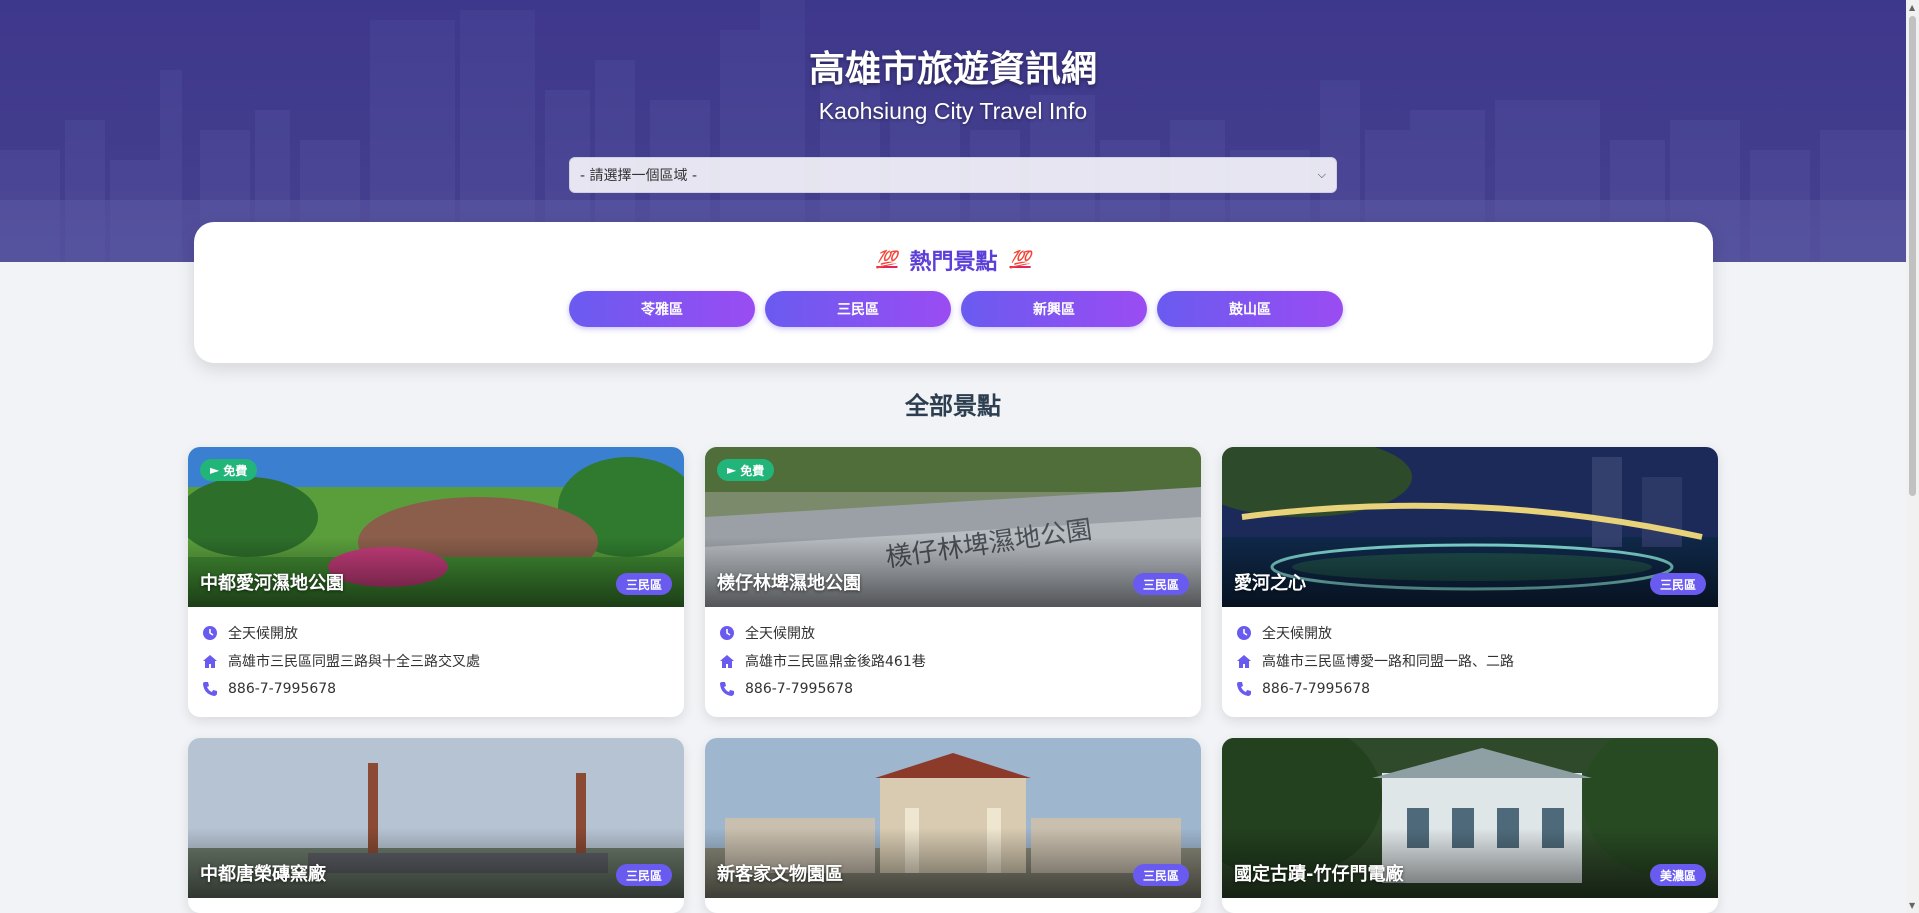 This screenshot has width=1919, height=913. I want to click on attraction-card: 新客家文物園區 三民區, so click(953, 825).